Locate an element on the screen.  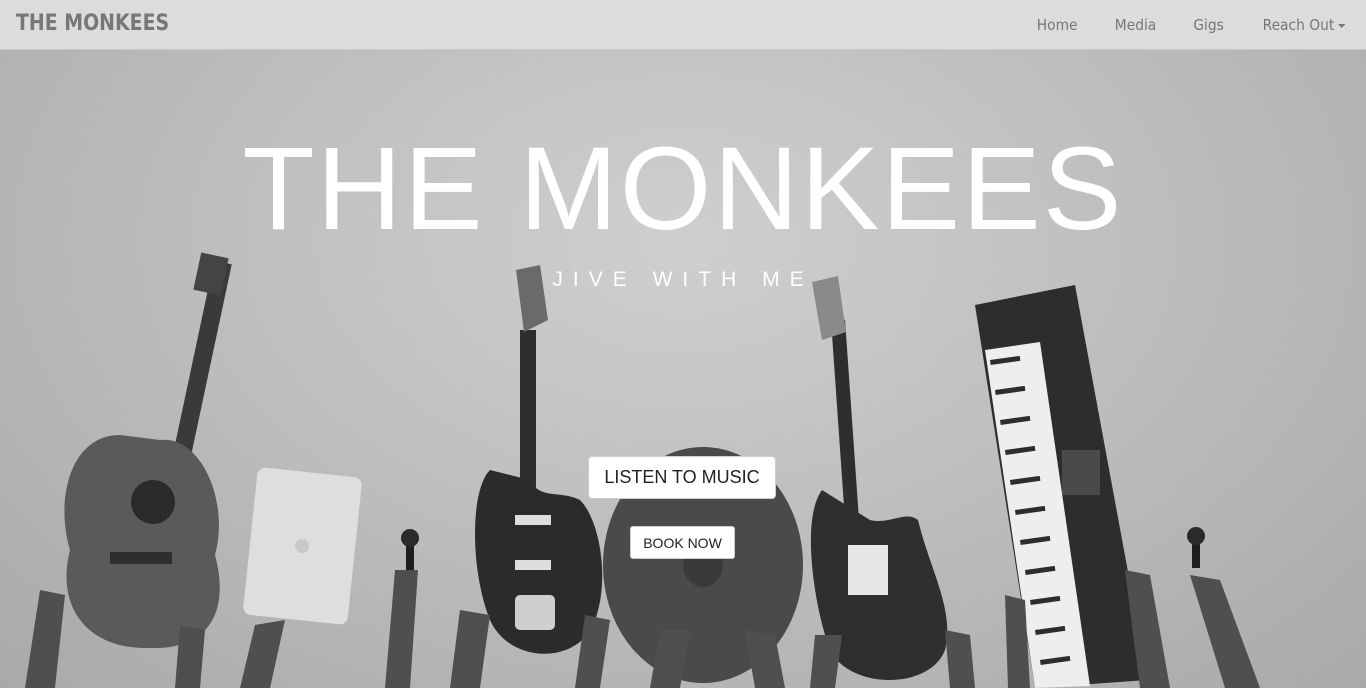
nav-item-gigs: Gigs is located at coordinates (1209, 25).